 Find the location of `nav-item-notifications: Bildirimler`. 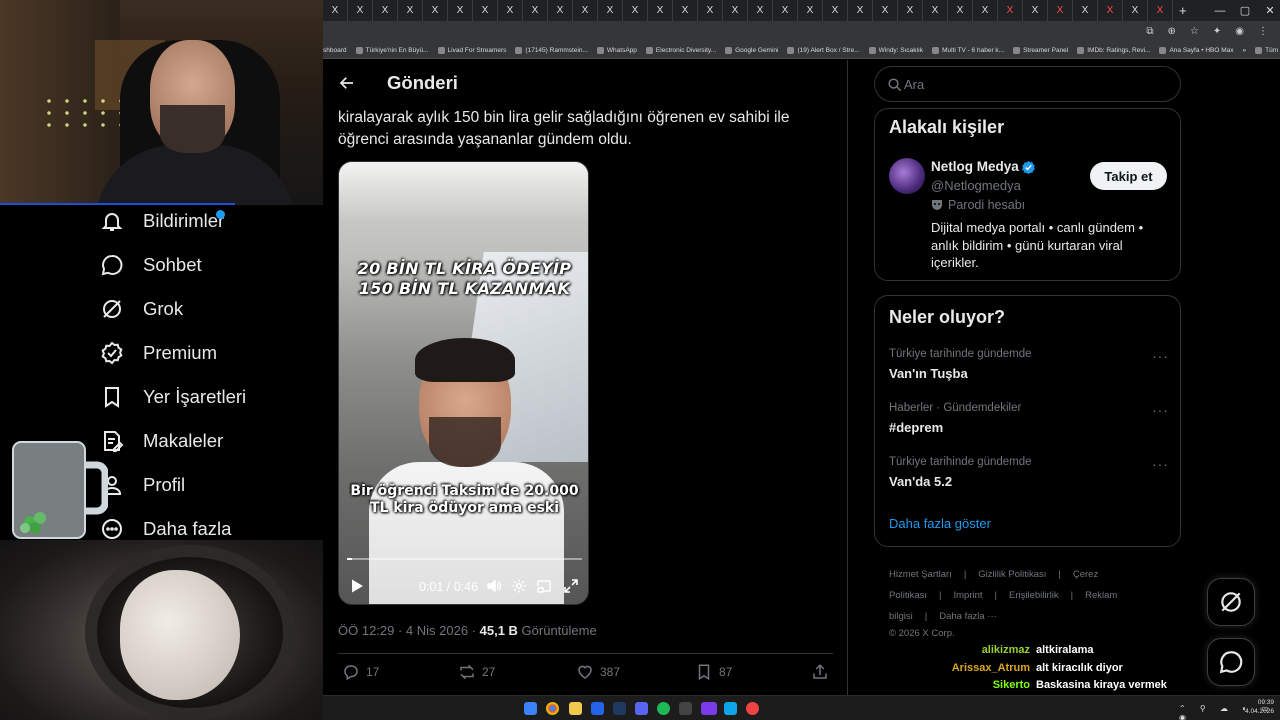

nav-item-notifications: Bildirimler is located at coordinates (162, 221).